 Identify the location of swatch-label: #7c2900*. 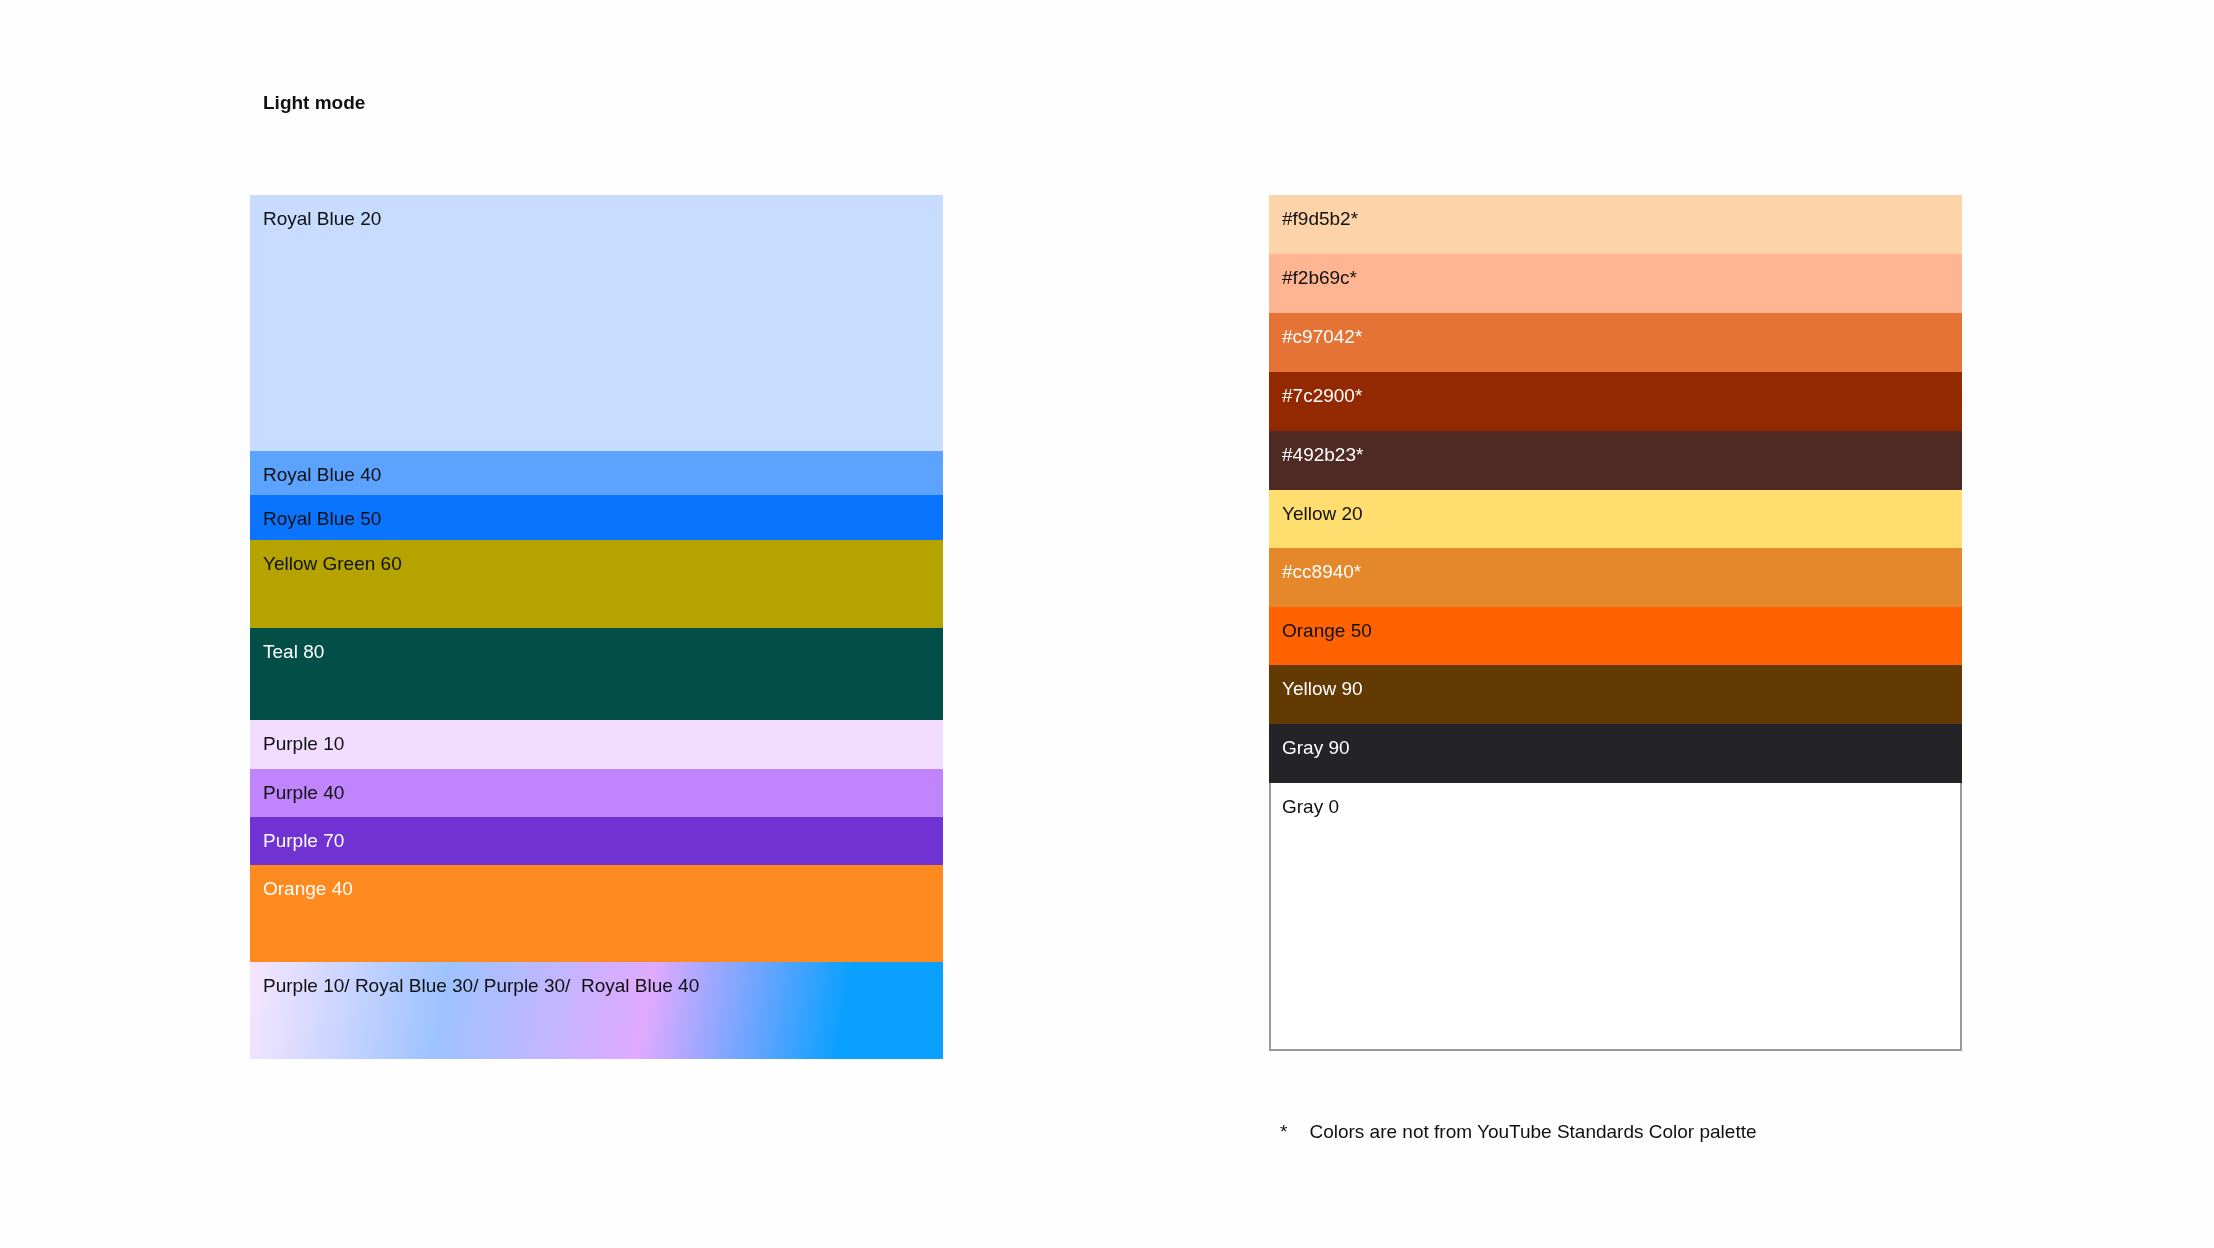
(1322, 395).